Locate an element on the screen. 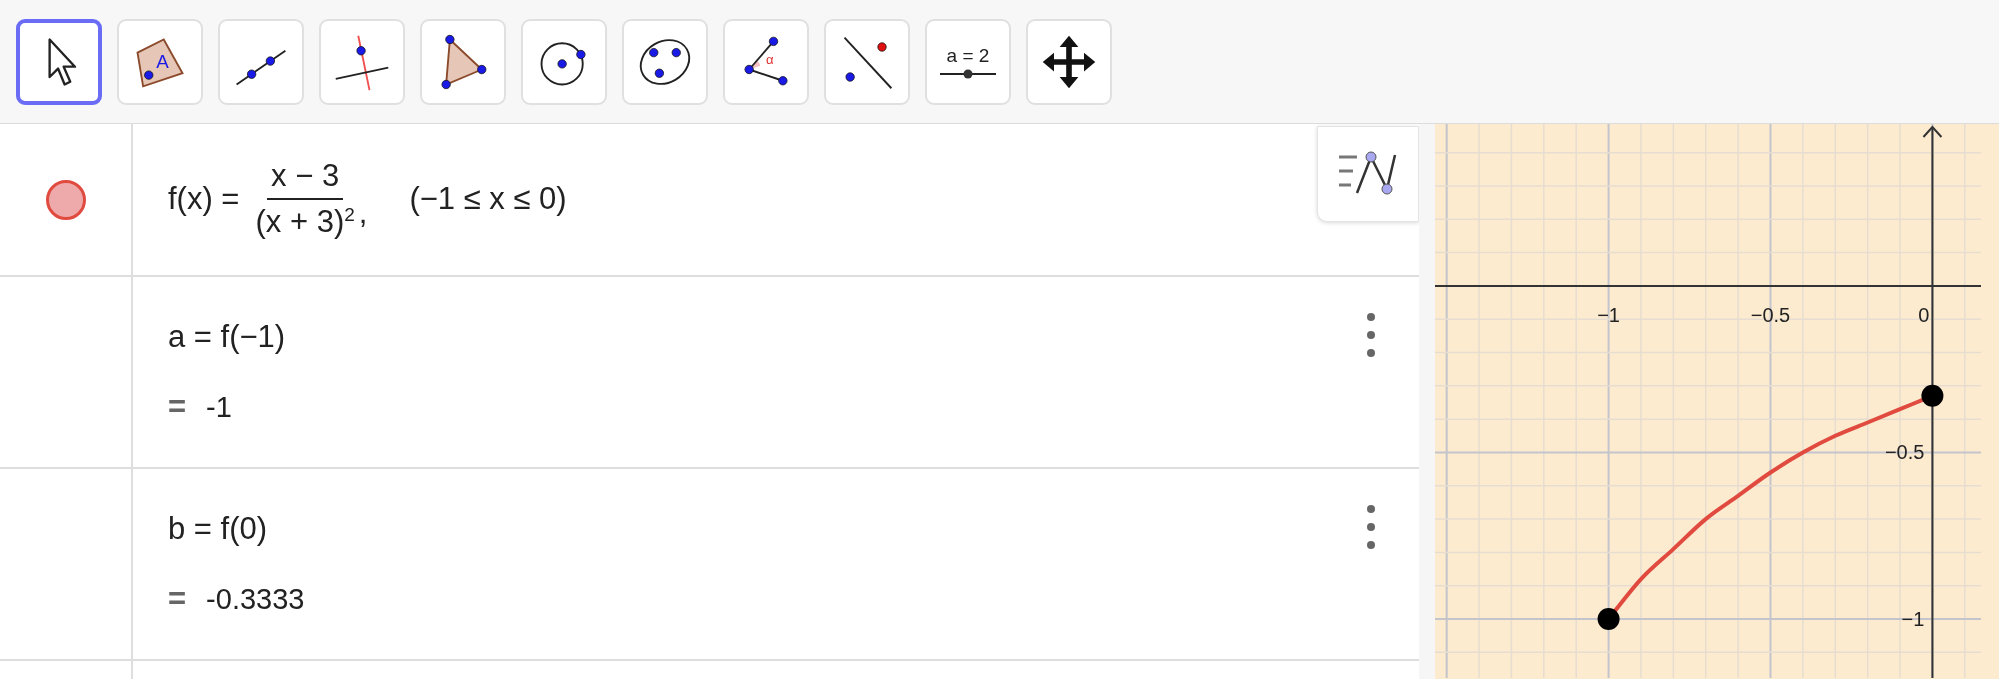 The height and width of the screenshot is (679, 1999). input-expression: a = f(−1) is located at coordinates (793, 337).